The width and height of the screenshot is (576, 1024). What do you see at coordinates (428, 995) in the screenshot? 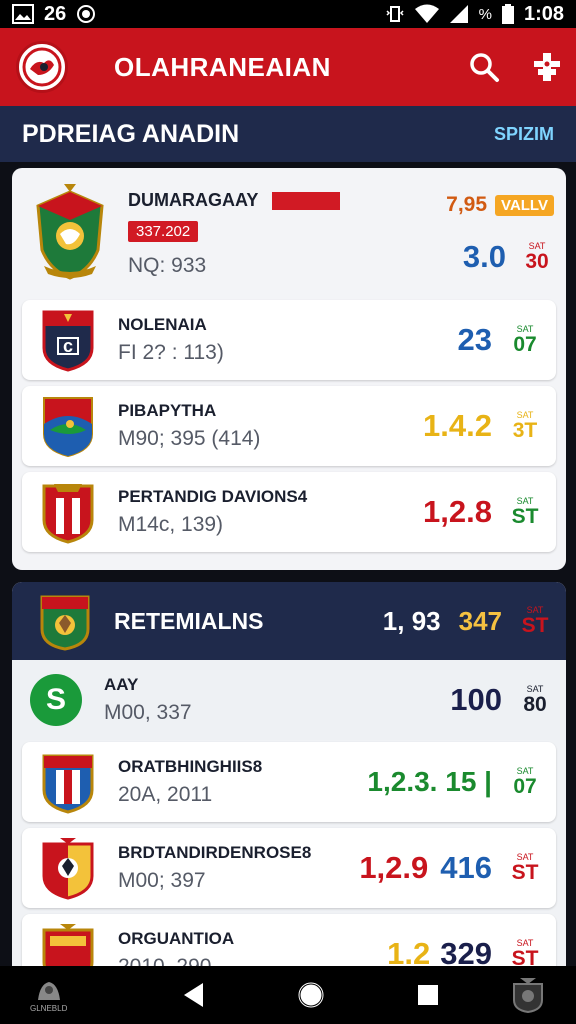
I see `recents-icon` at bounding box center [428, 995].